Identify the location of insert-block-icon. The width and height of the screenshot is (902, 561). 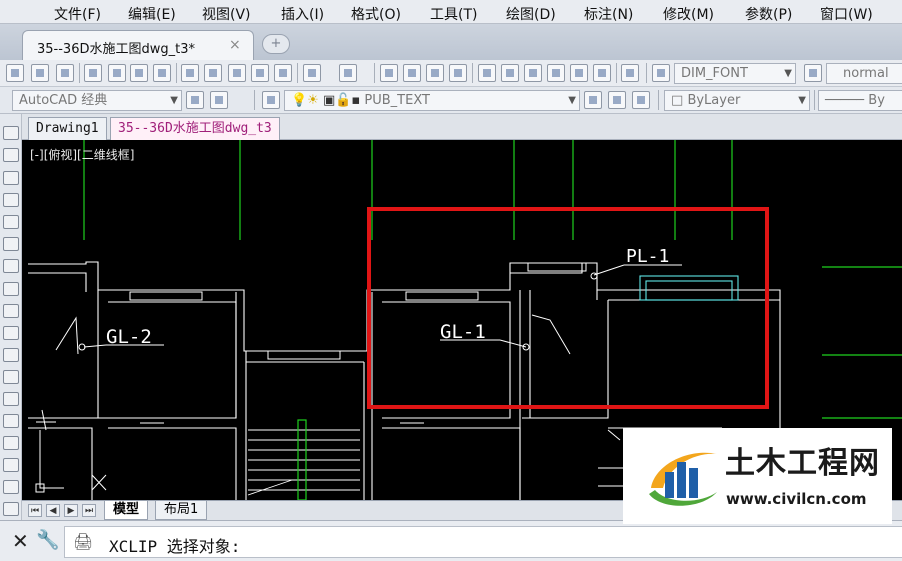
(11, 377).